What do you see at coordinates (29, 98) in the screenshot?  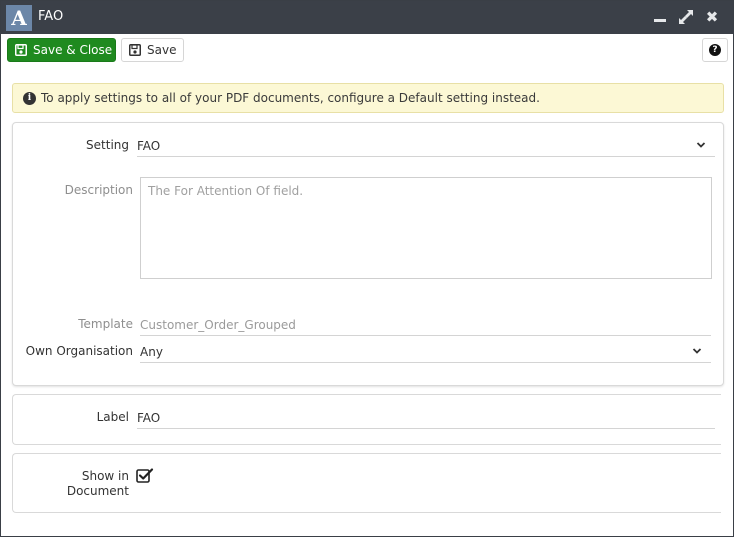 I see `info-icon: i` at bounding box center [29, 98].